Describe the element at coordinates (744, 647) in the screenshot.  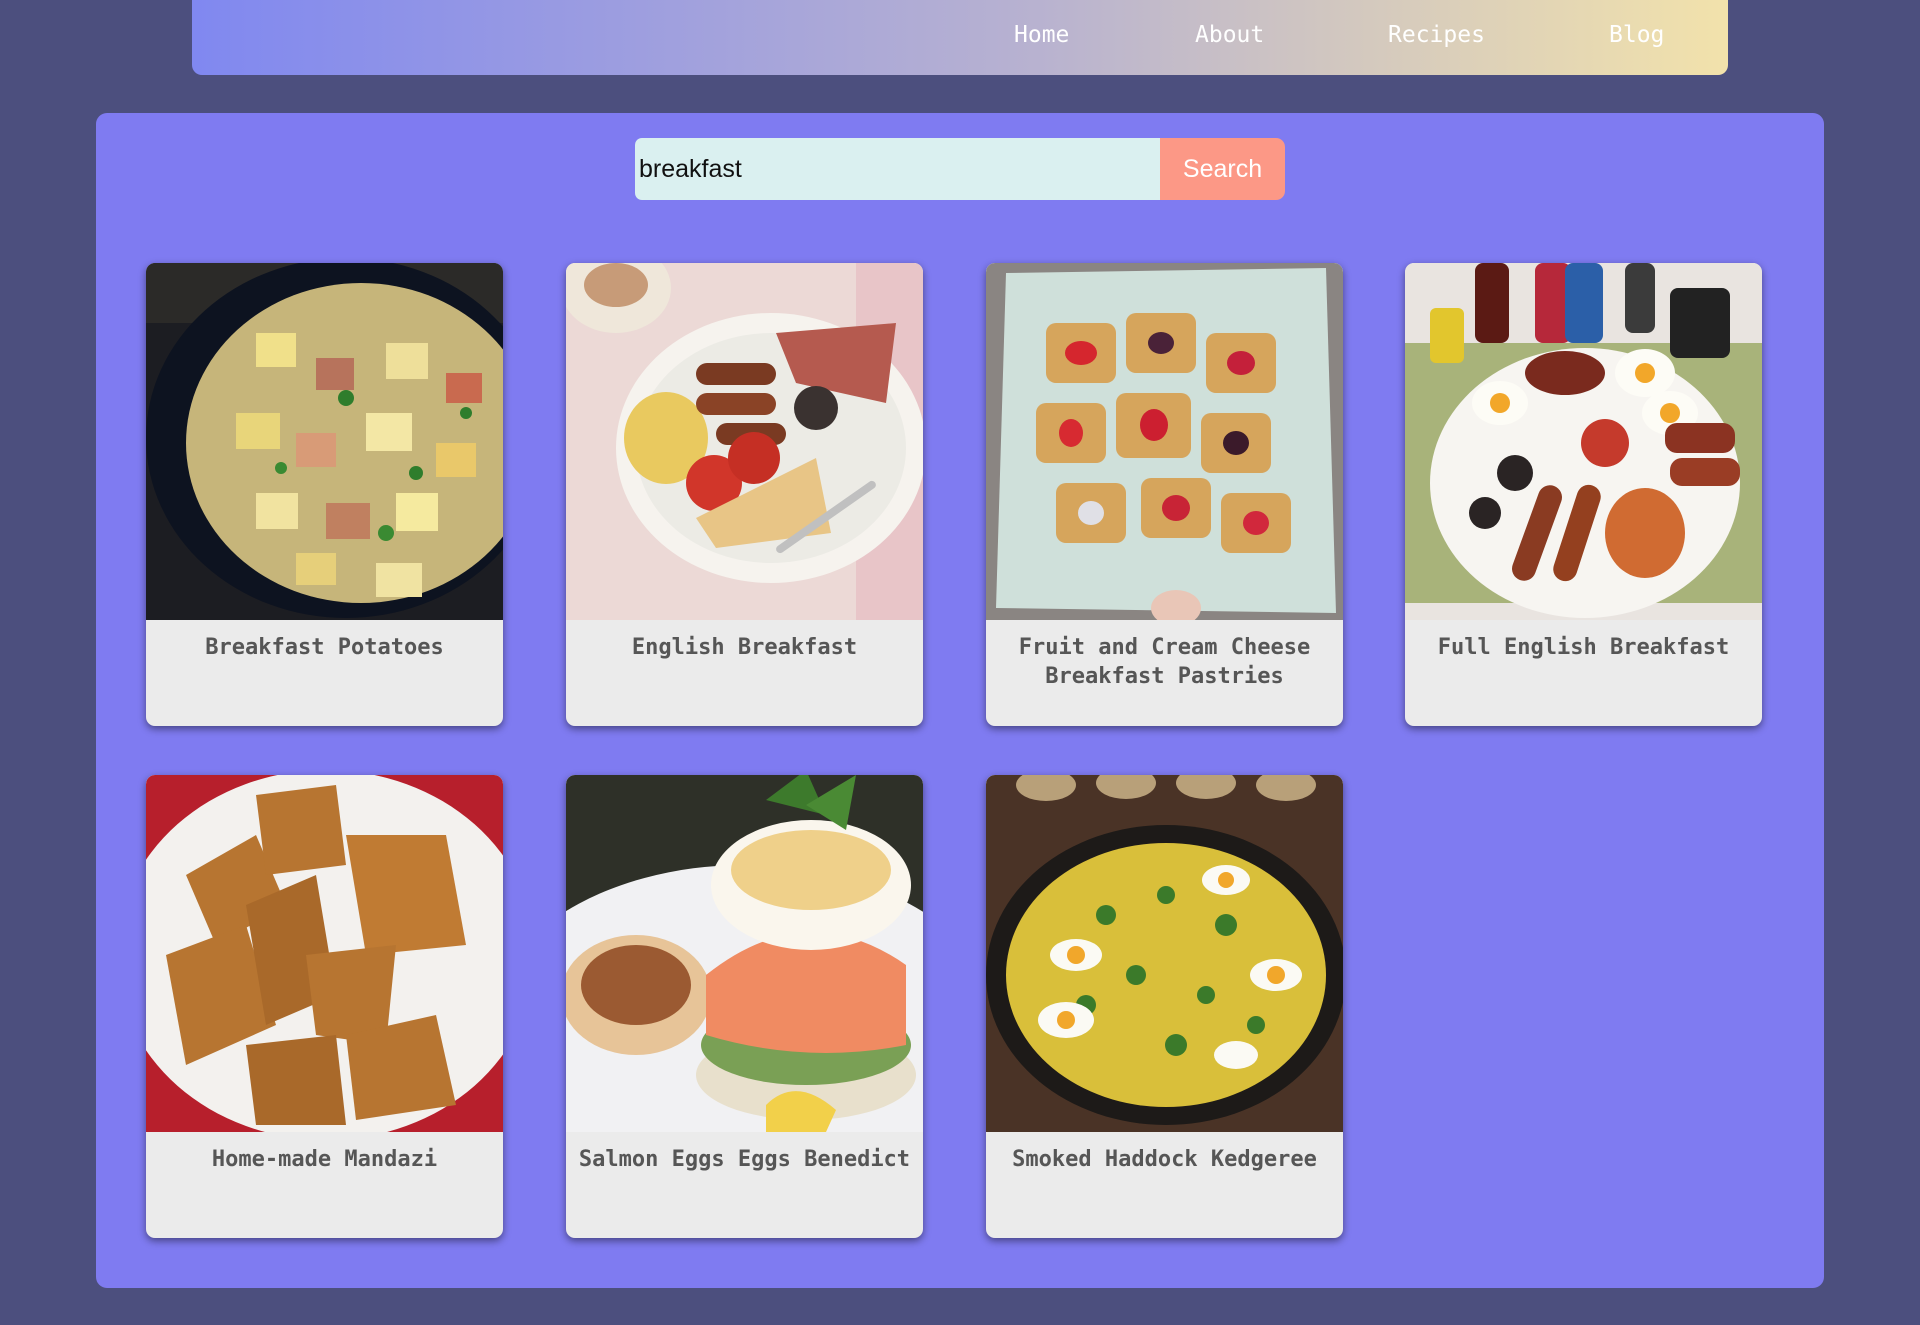
I see `recipe-title: English Breakfast` at that location.